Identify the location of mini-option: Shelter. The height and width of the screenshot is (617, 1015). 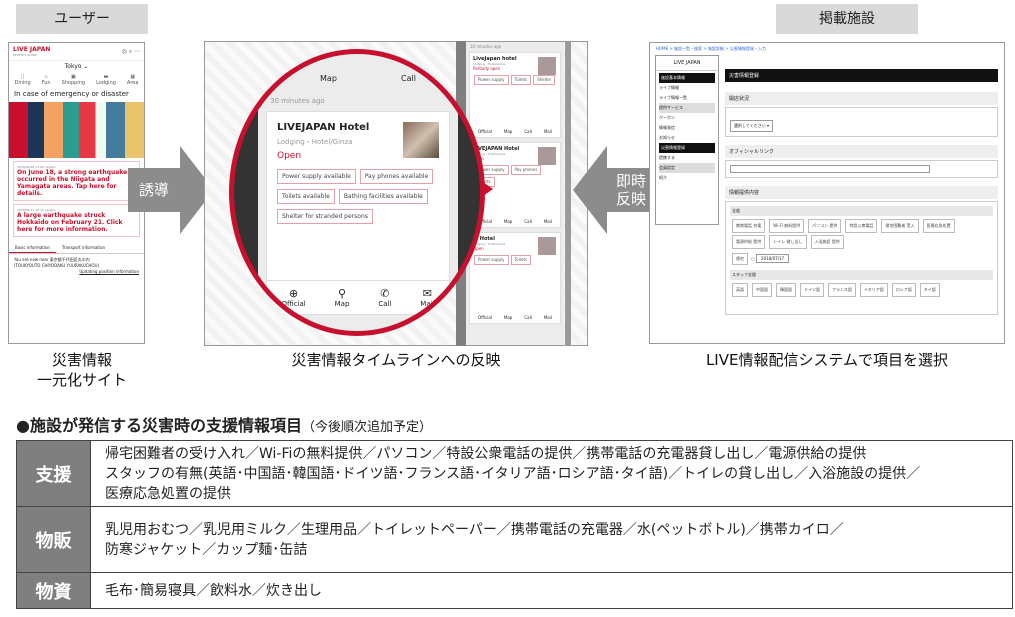
(544, 80).